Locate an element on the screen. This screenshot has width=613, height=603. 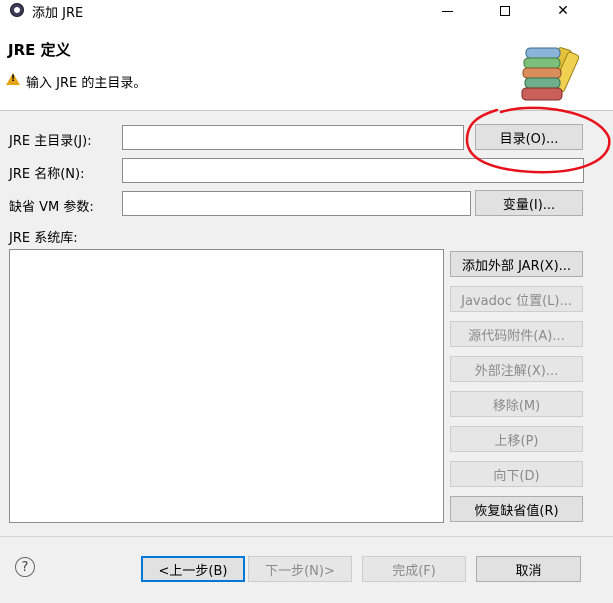
close-icon: ✕ is located at coordinates (563, 11).